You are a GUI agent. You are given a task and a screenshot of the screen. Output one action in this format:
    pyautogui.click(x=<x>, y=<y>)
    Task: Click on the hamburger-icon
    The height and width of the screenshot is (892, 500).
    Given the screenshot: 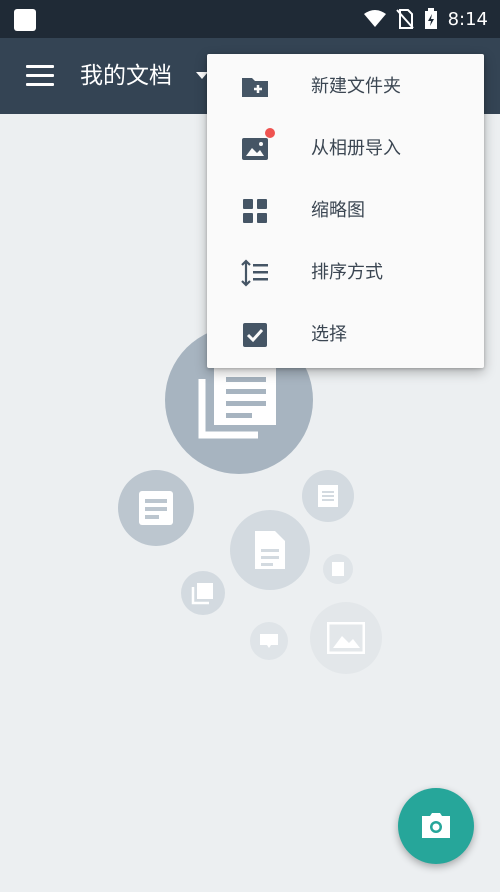 What is the action you would take?
    pyautogui.click(x=40, y=76)
    